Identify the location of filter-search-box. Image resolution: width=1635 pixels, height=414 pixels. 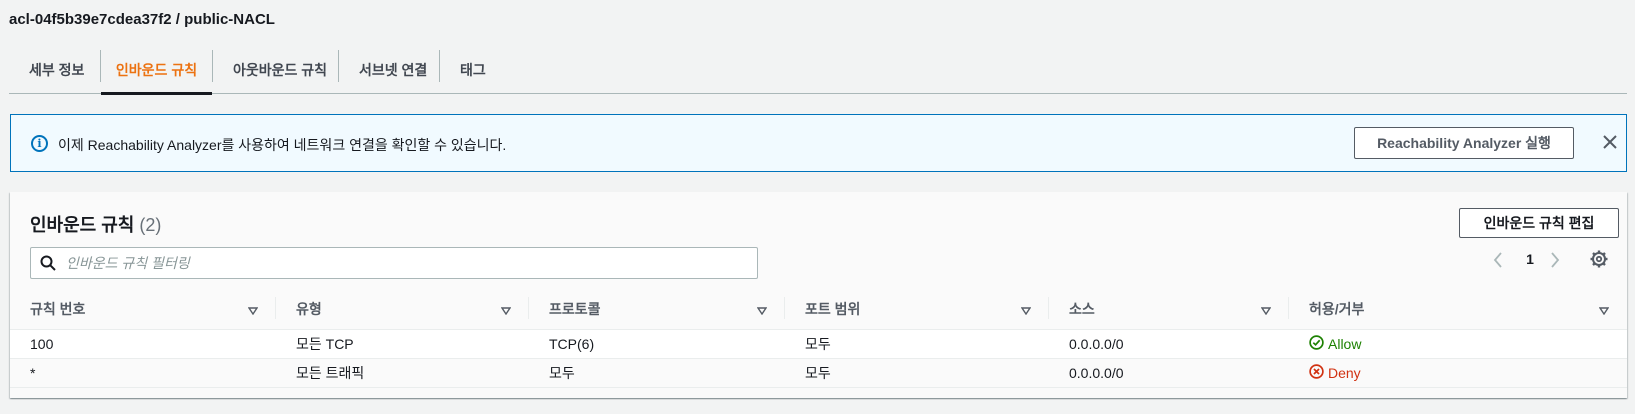
(394, 263).